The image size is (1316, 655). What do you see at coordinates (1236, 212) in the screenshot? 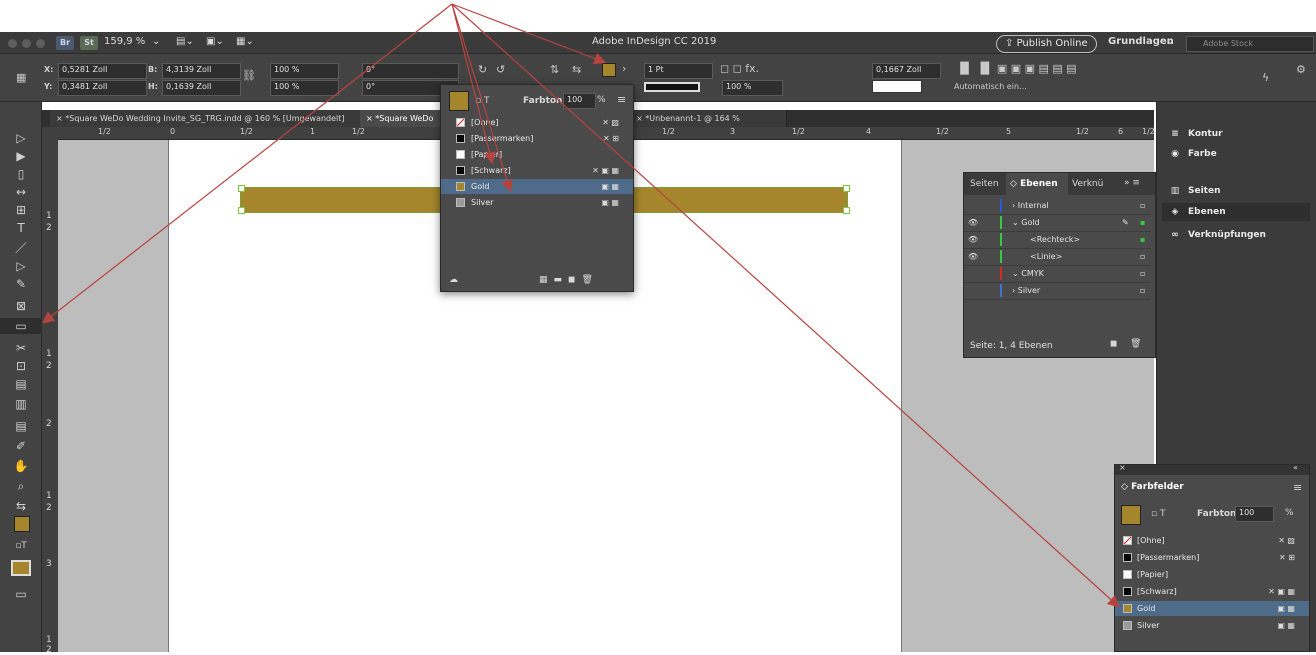
I see `dock-item-ebenen: ◈ Ebenen` at bounding box center [1236, 212].